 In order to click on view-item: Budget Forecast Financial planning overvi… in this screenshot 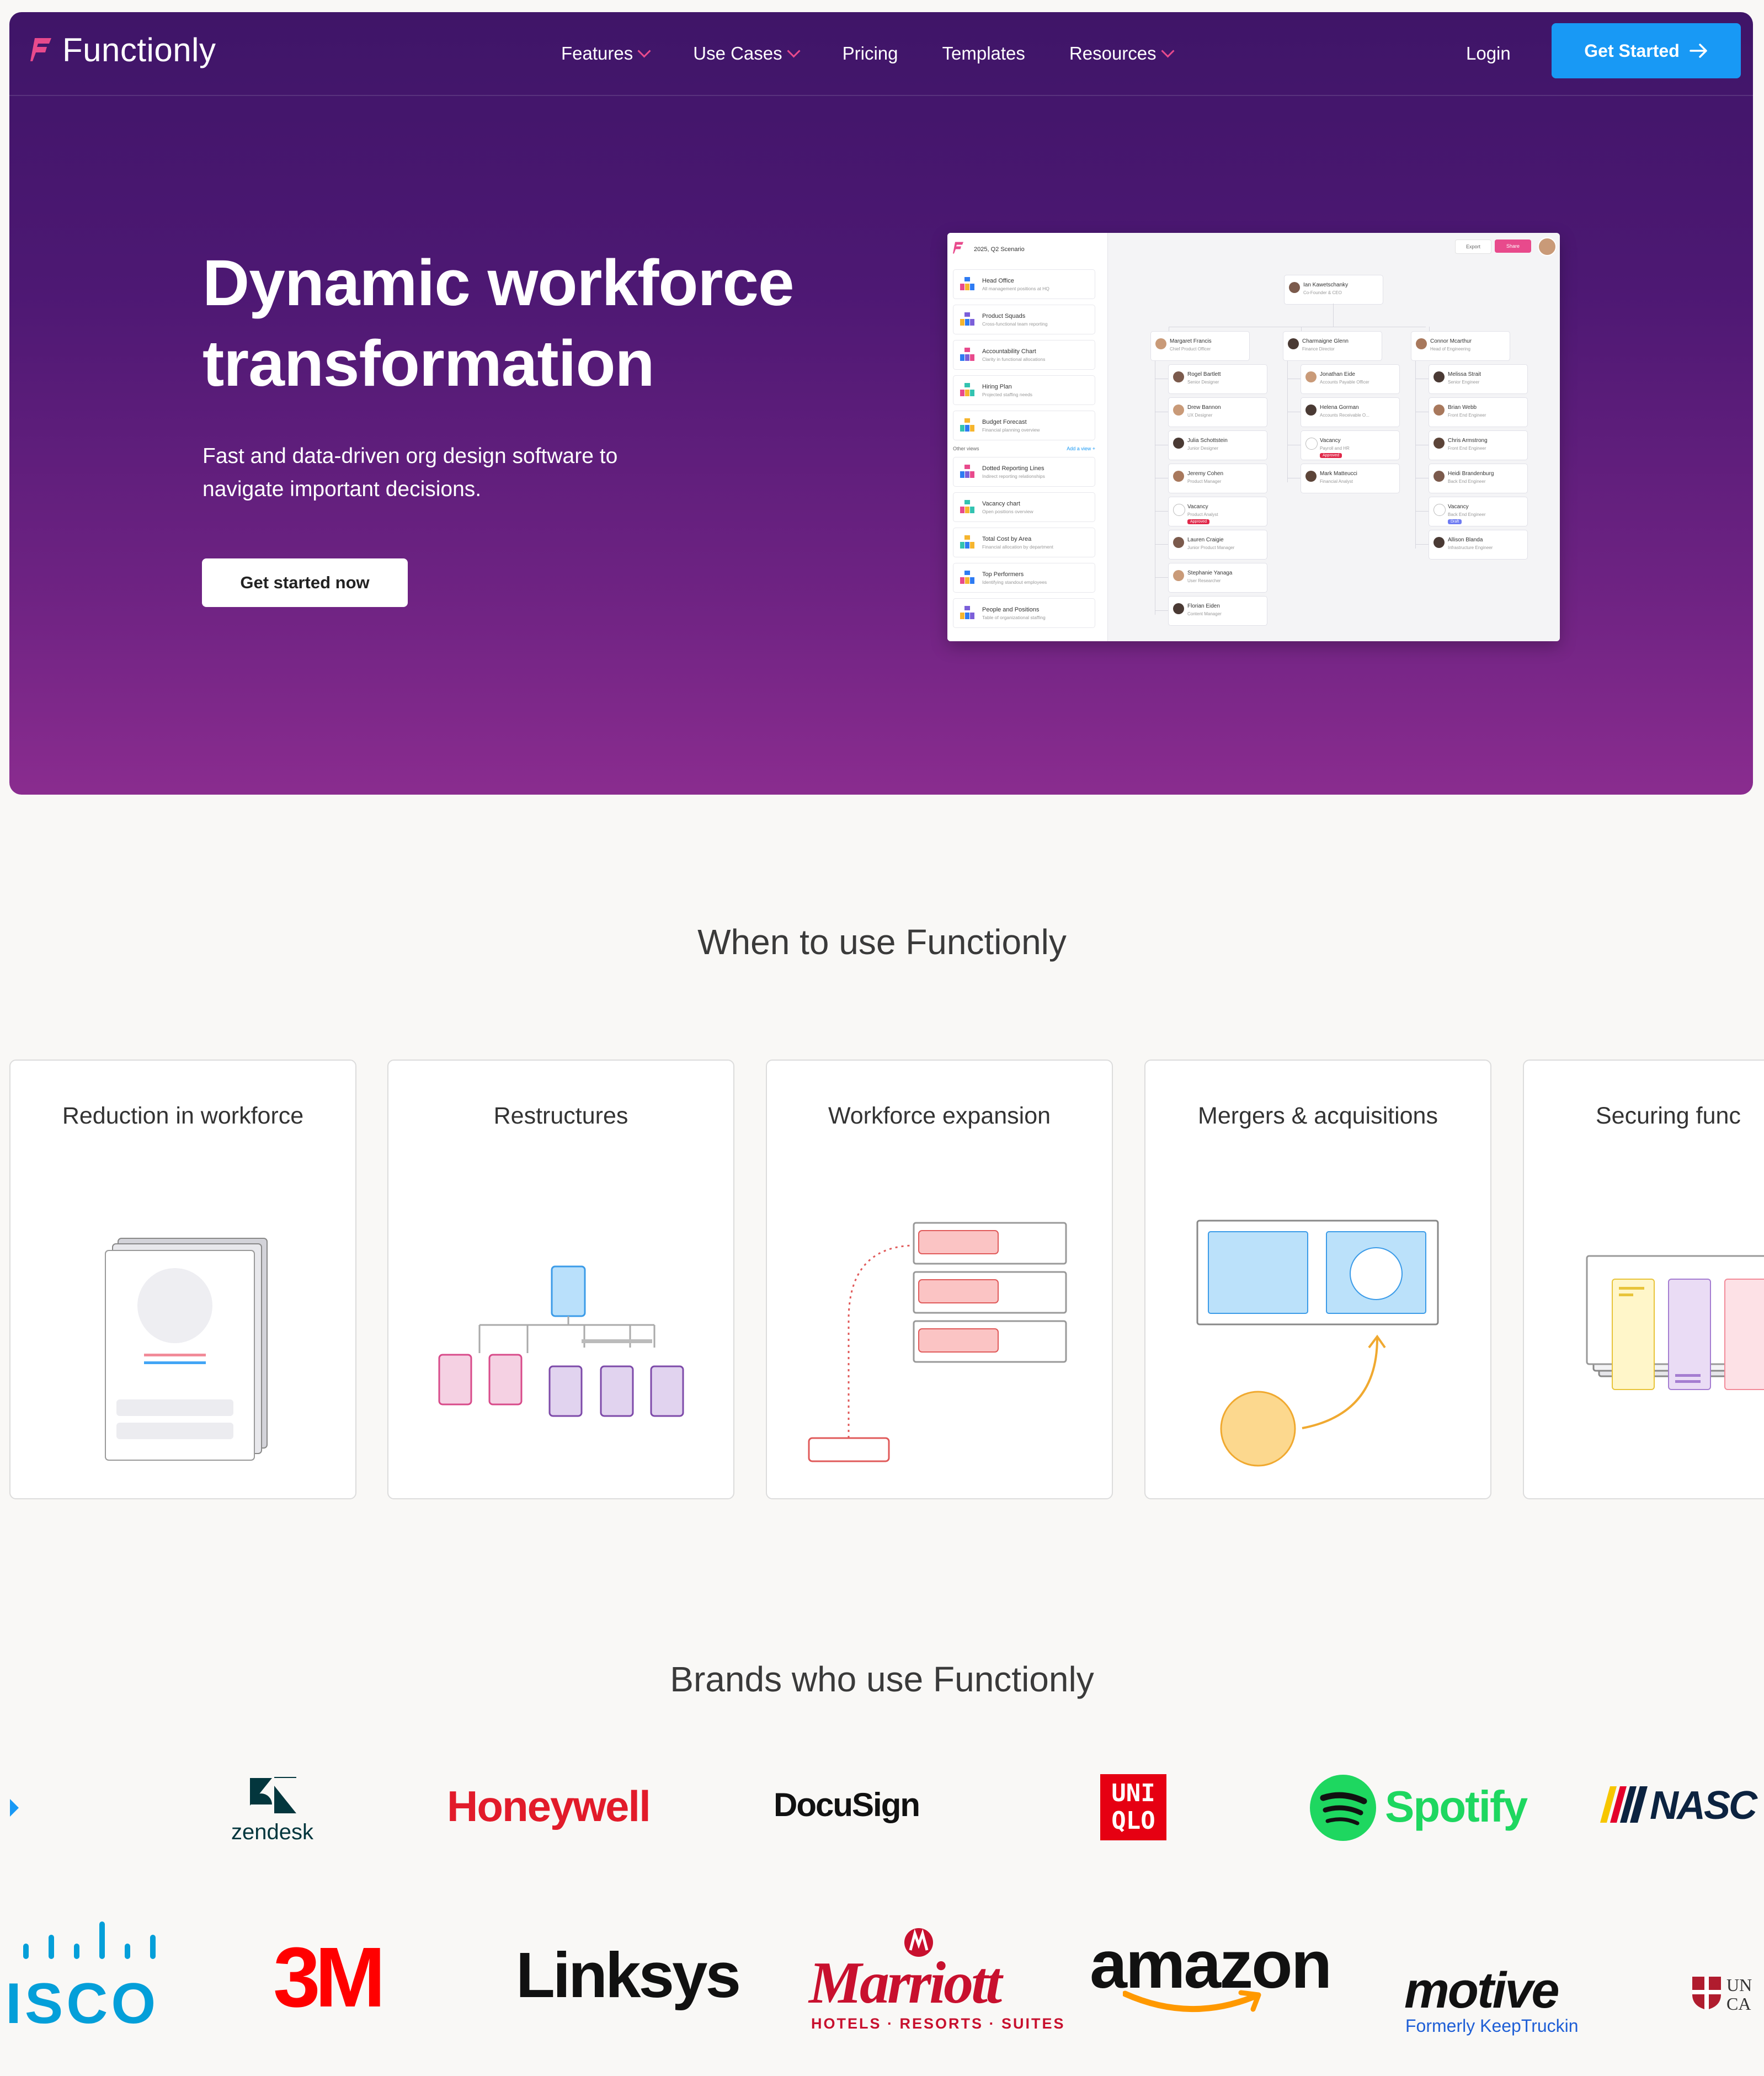, I will do `click(1024, 425)`.